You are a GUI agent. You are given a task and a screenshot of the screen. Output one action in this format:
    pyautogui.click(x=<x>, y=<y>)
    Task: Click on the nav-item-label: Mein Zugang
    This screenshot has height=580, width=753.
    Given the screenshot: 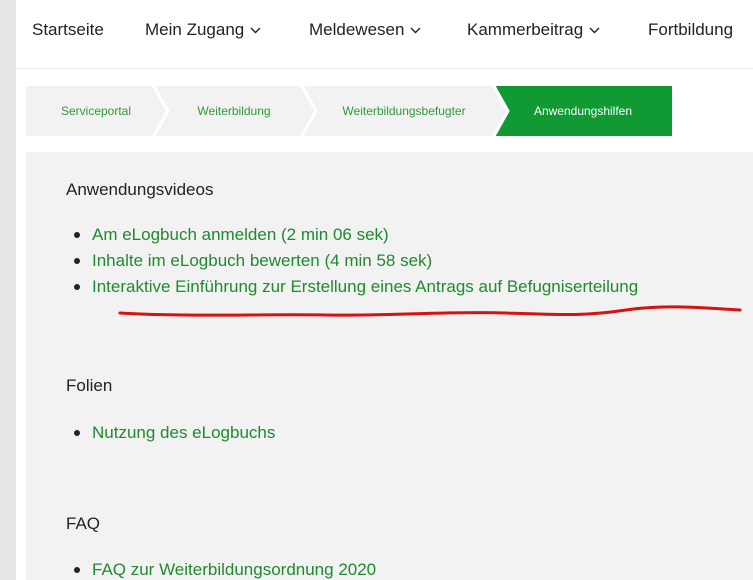 What is the action you would take?
    pyautogui.click(x=195, y=29)
    